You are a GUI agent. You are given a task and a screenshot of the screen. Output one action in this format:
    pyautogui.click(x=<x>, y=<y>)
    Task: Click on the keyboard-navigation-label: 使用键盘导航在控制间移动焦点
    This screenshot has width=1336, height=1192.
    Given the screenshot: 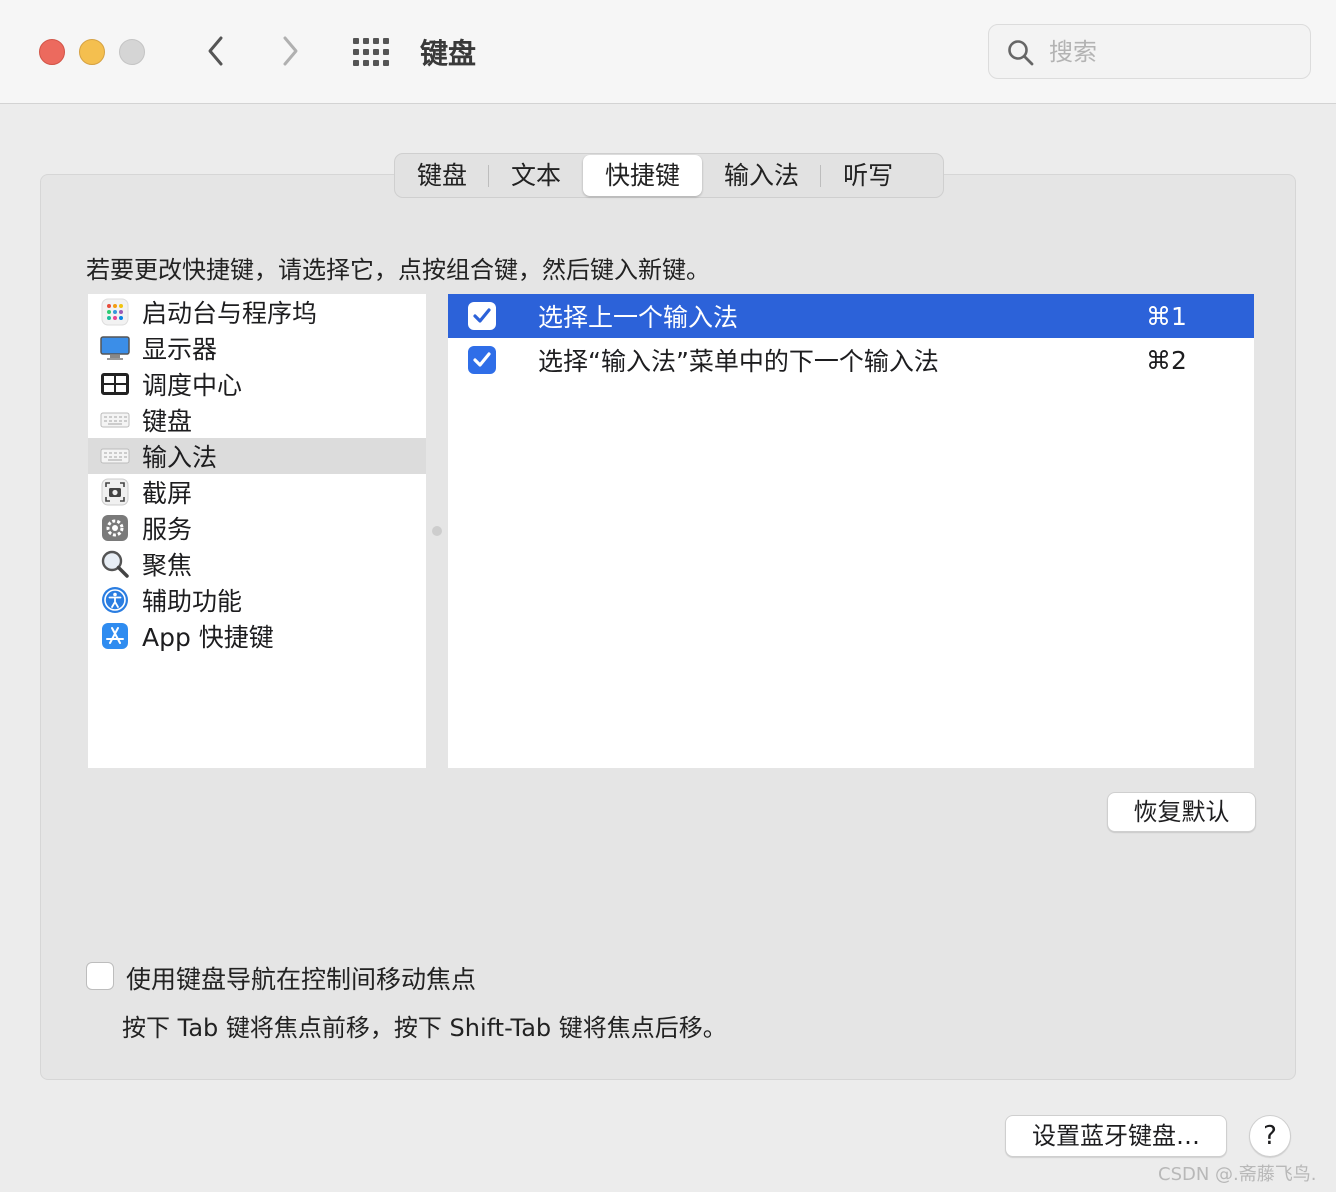 What is the action you would take?
    pyautogui.click(x=301, y=978)
    